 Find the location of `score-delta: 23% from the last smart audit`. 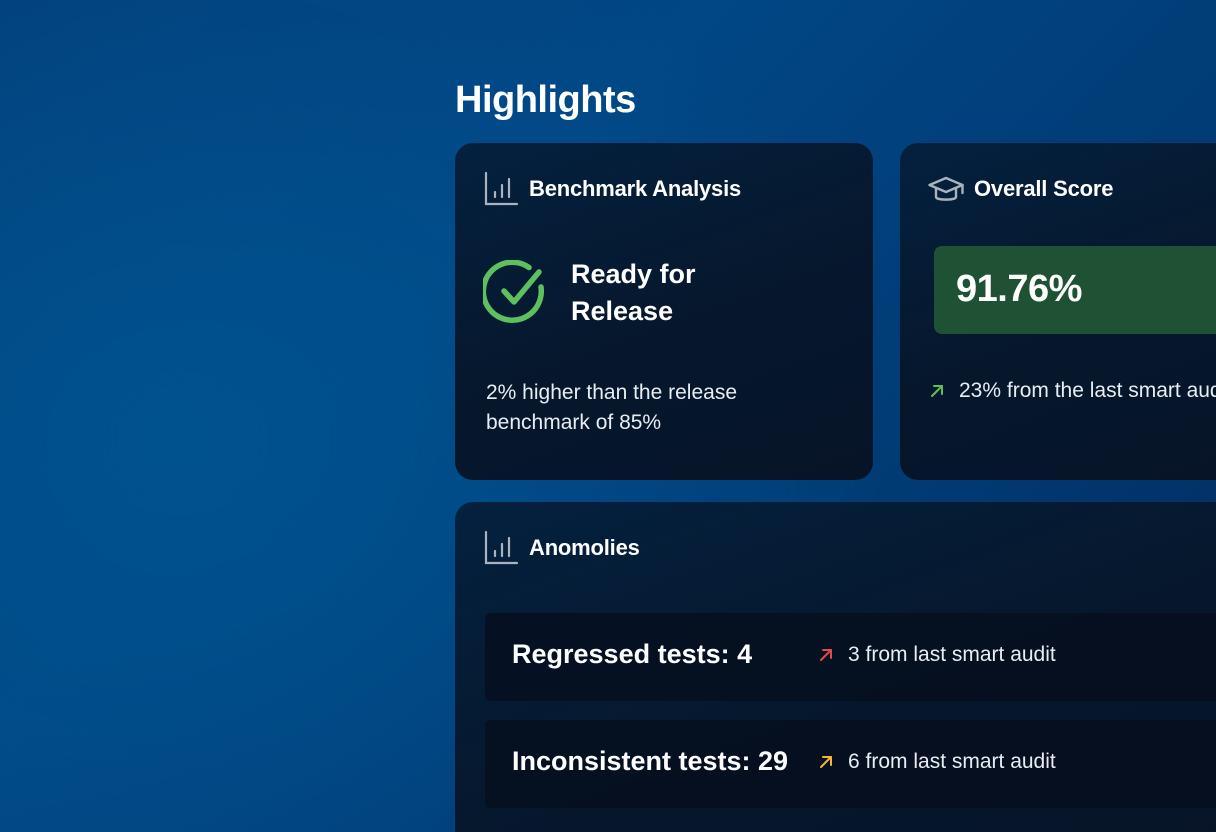

score-delta: 23% from the last smart audit is located at coordinates (1072, 391).